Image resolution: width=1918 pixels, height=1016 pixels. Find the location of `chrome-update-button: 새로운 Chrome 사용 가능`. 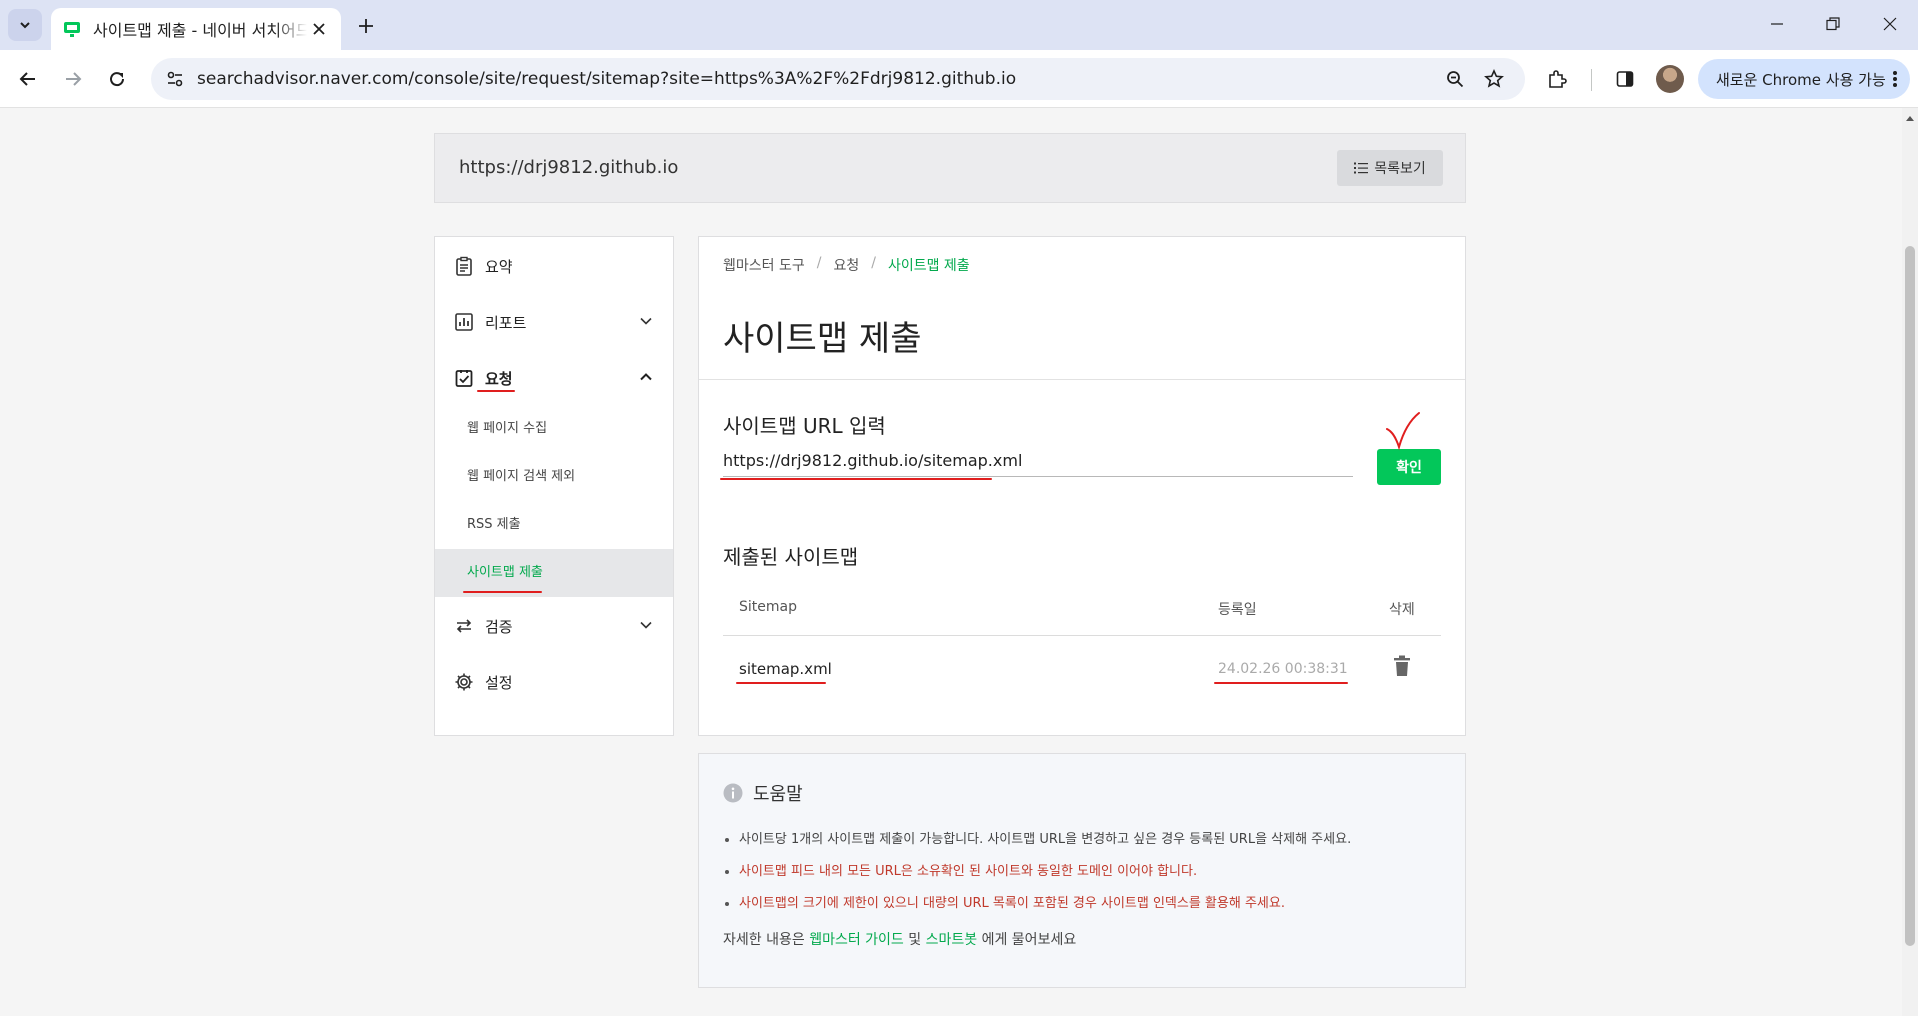

chrome-update-button: 새로운 Chrome 사용 가능 is located at coordinates (1804, 79).